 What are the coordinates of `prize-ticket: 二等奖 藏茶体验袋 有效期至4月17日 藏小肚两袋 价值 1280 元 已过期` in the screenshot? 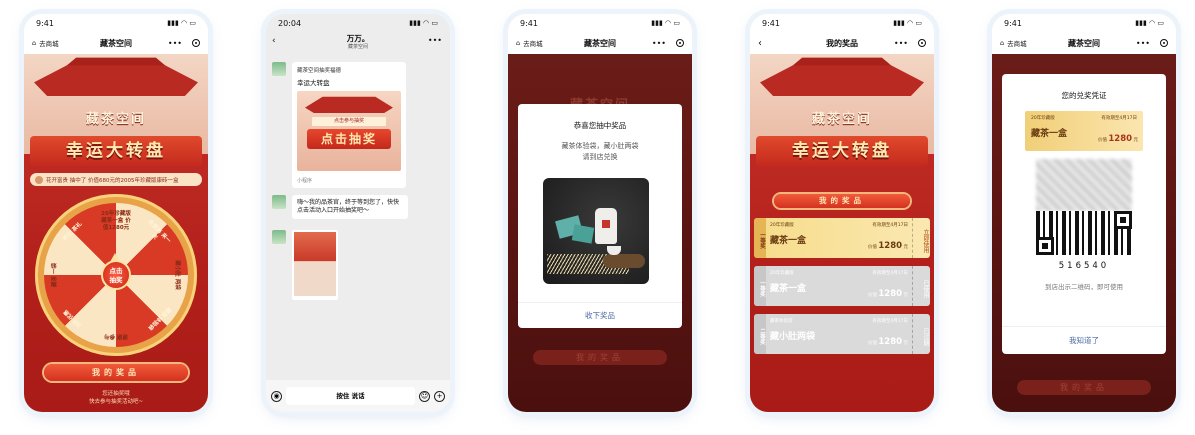 It's located at (842, 334).